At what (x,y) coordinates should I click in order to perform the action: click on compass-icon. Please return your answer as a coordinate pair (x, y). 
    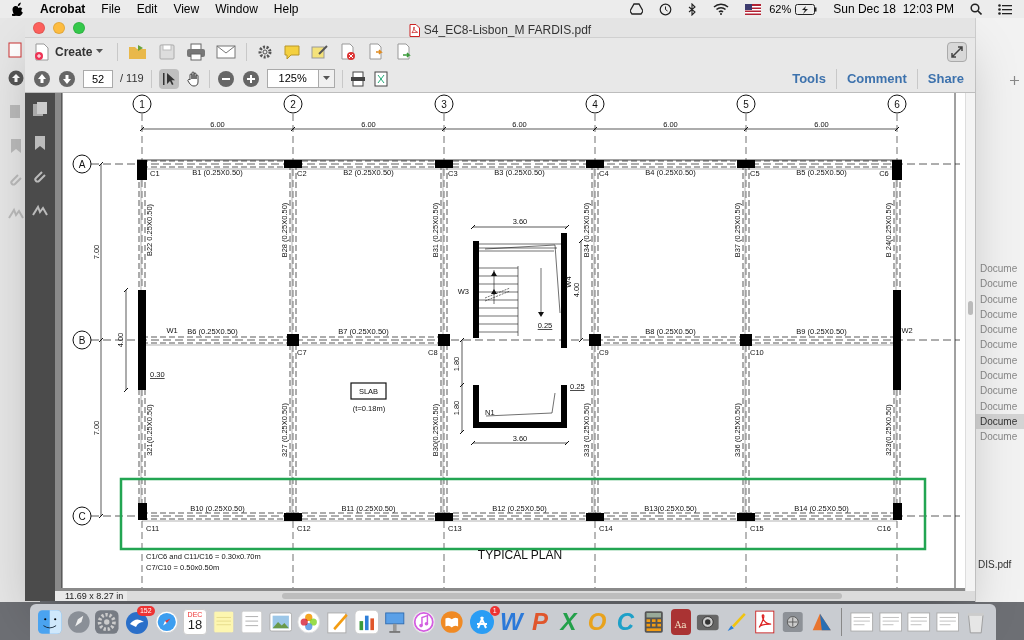
    Looking at the image, I should click on (166, 622).